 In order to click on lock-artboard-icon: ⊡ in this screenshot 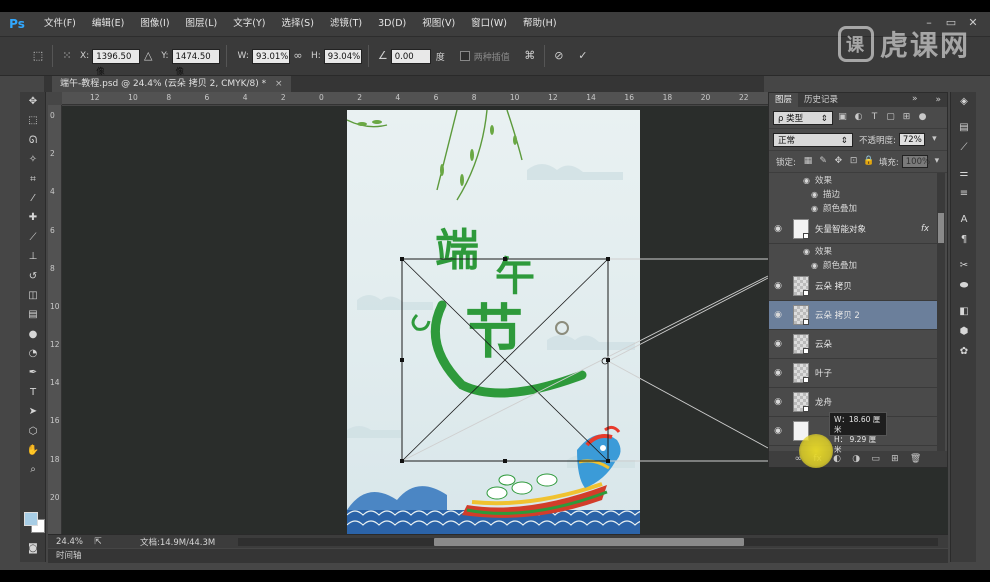, I will do `click(853, 161)`.